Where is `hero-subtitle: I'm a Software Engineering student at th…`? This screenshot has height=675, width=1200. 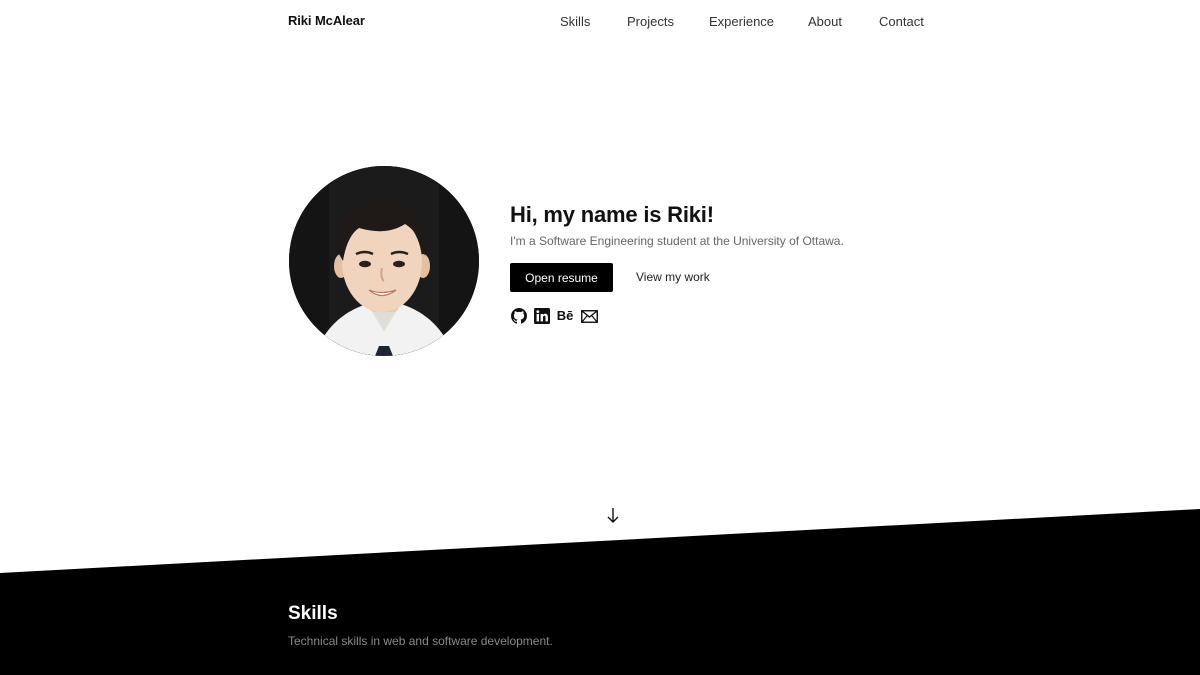 hero-subtitle: I'm a Software Engineering student at th… is located at coordinates (677, 241).